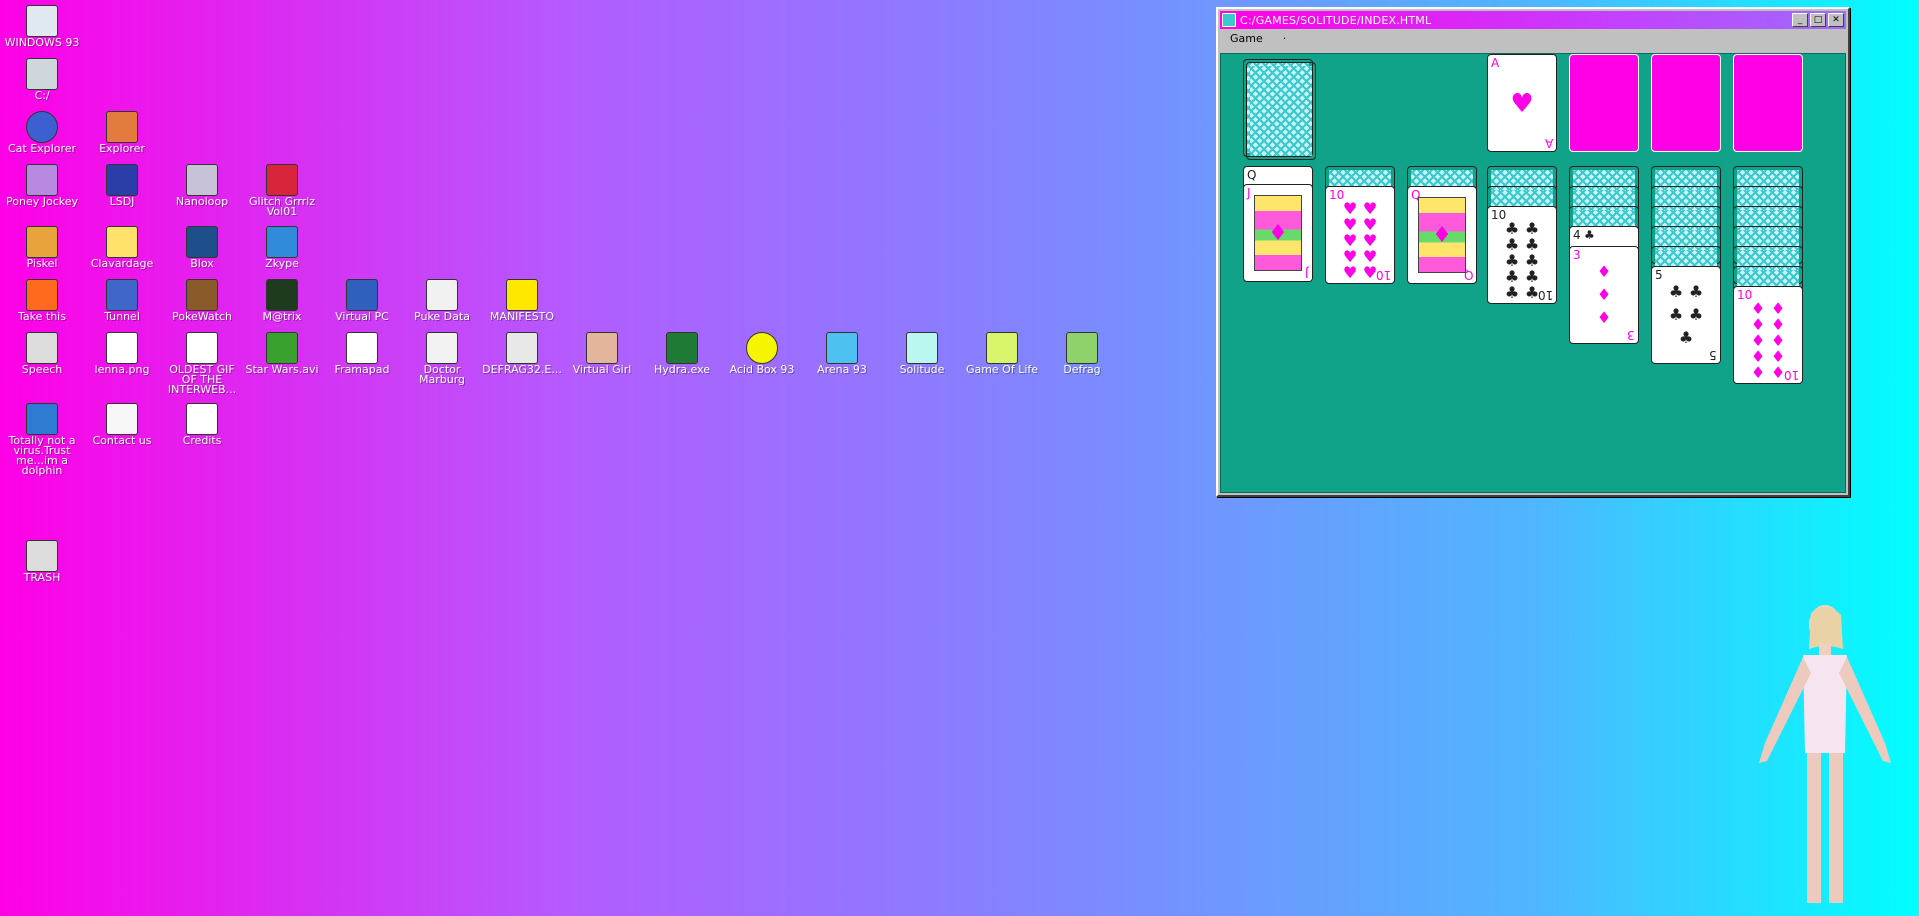 The width and height of the screenshot is (1919, 916). What do you see at coordinates (122, 185) in the screenshot?
I see `desktop-icon: LSDJ` at bounding box center [122, 185].